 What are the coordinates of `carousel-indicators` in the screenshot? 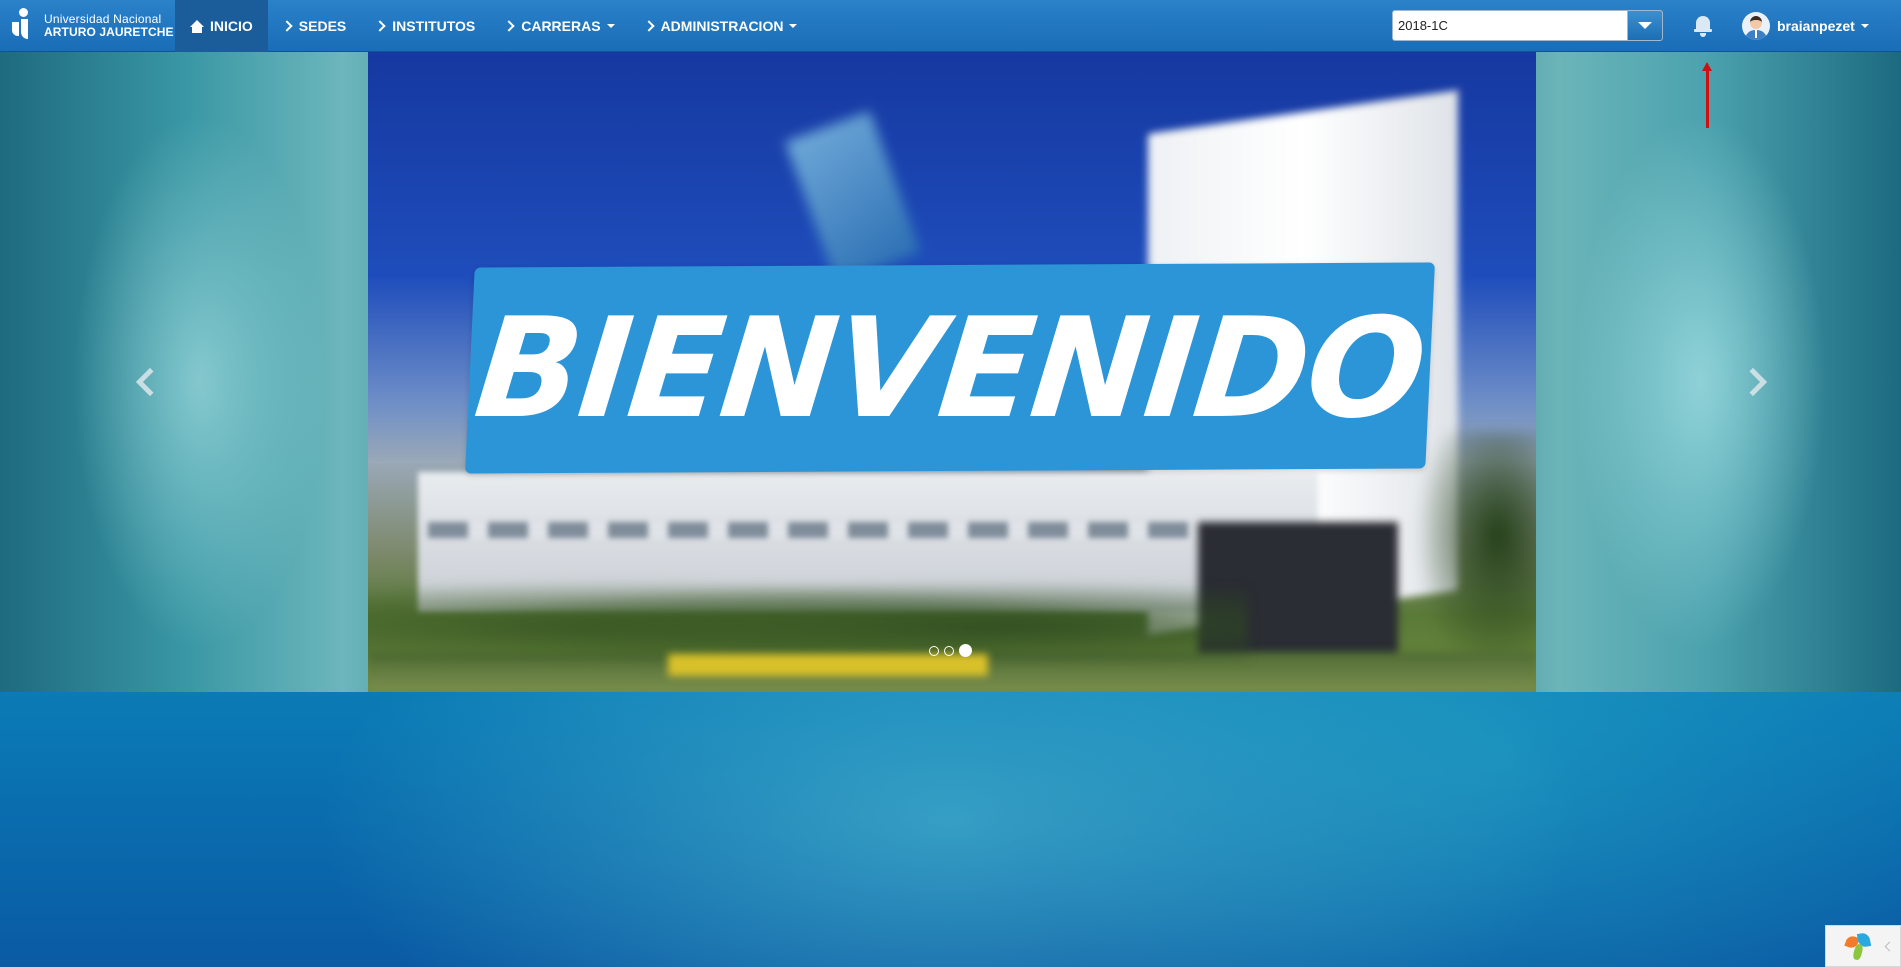 It's located at (953, 650).